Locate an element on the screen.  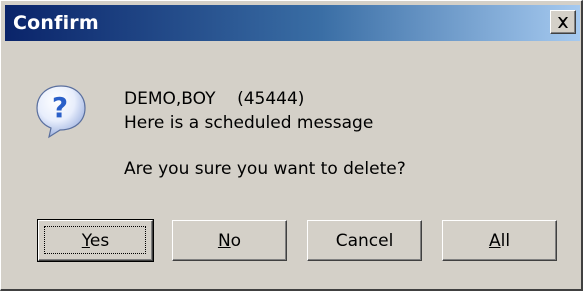
cancel-button: Cancel is located at coordinates (364, 240).